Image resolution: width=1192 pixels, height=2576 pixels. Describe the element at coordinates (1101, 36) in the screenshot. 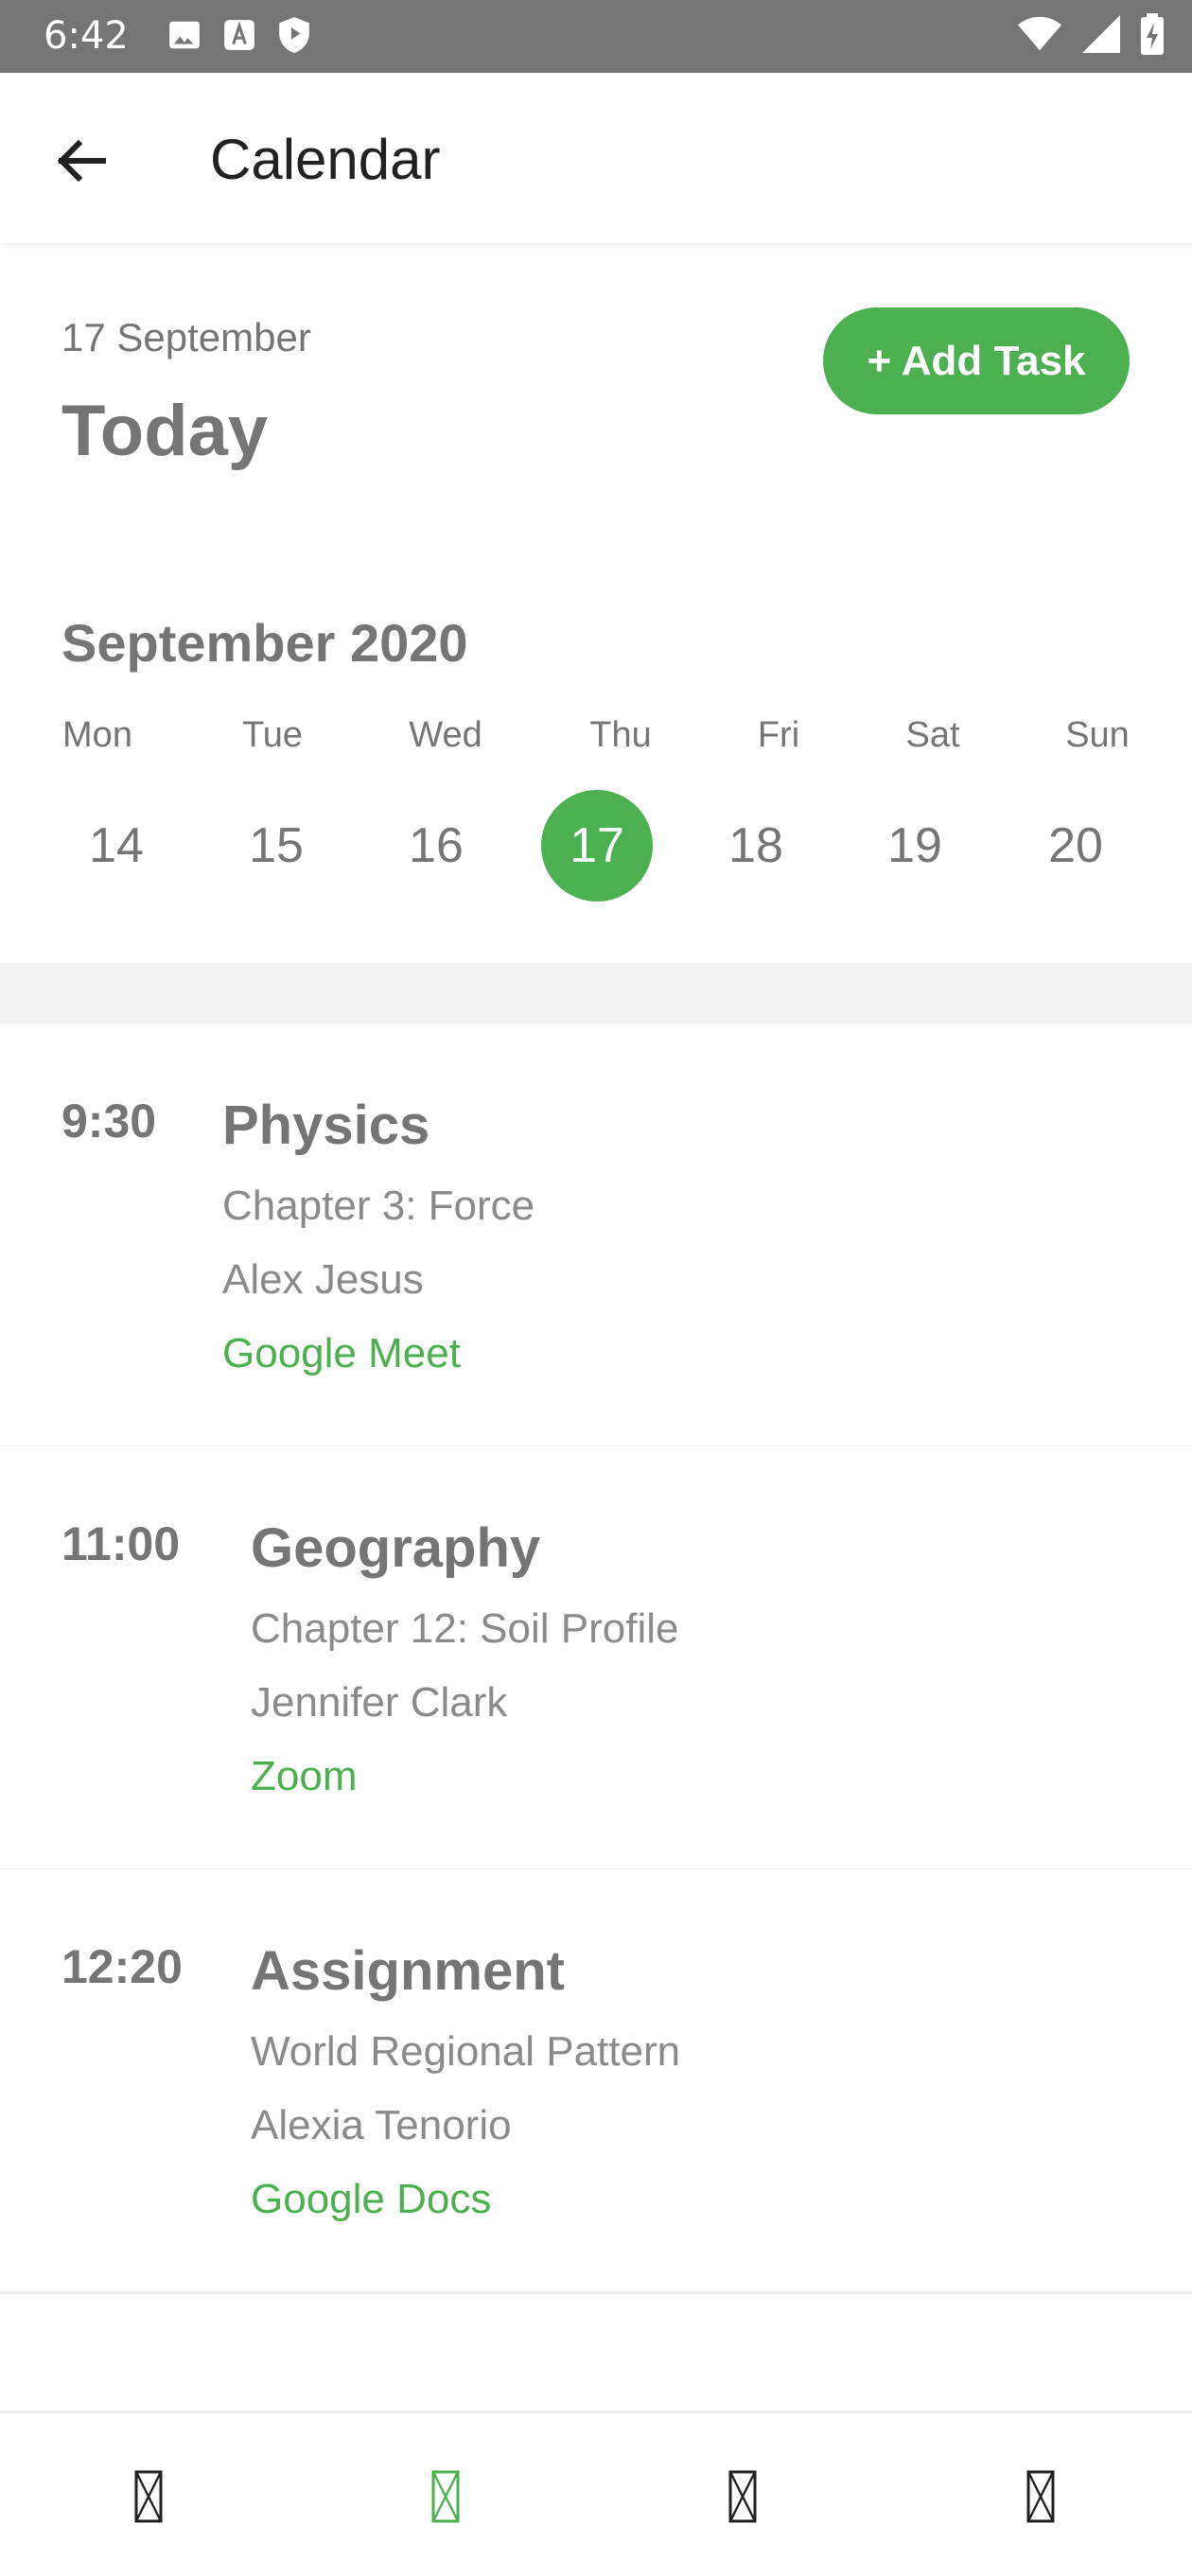

I see `signal-icon` at that location.